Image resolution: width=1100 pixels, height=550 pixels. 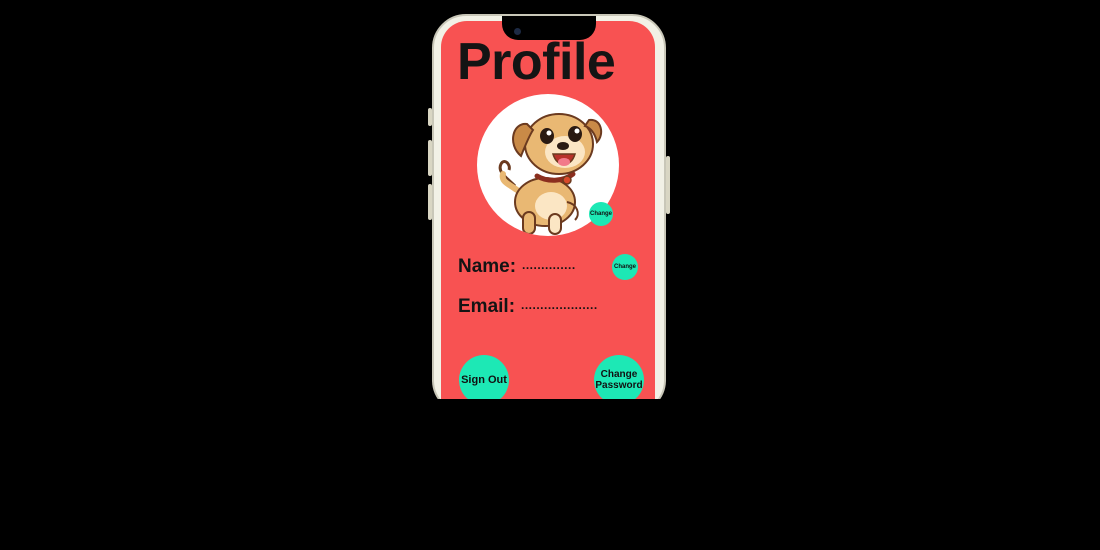 What do you see at coordinates (487, 306) in the screenshot?
I see `email-label: Email:` at bounding box center [487, 306].